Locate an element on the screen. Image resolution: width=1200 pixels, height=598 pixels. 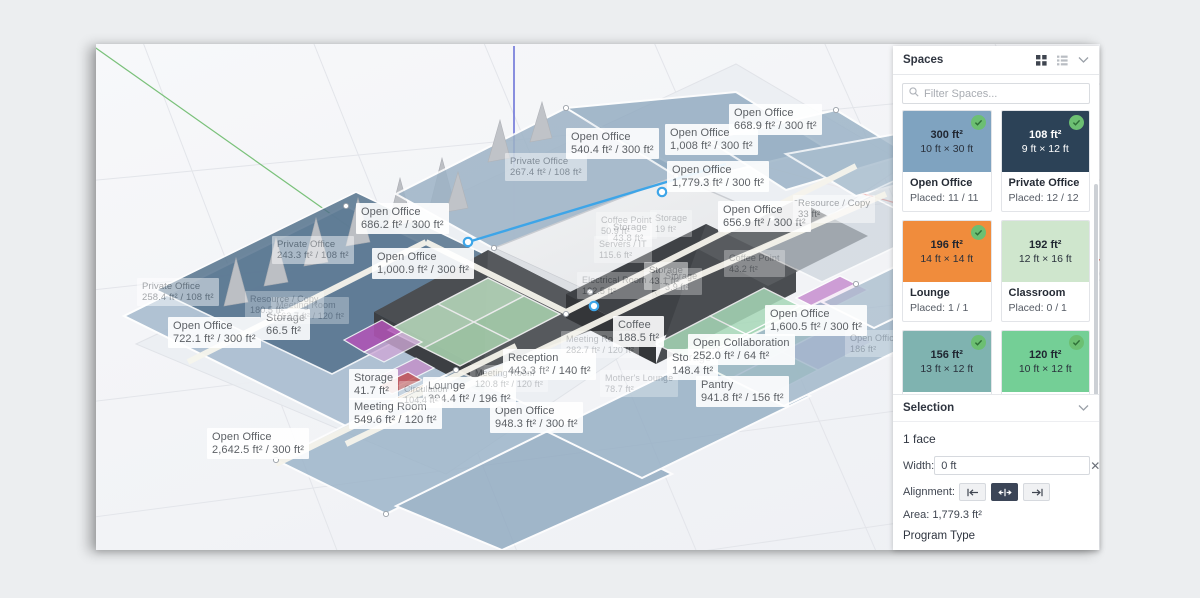
room-label-name: Mother's Lounge is located at coordinates (639, 378).